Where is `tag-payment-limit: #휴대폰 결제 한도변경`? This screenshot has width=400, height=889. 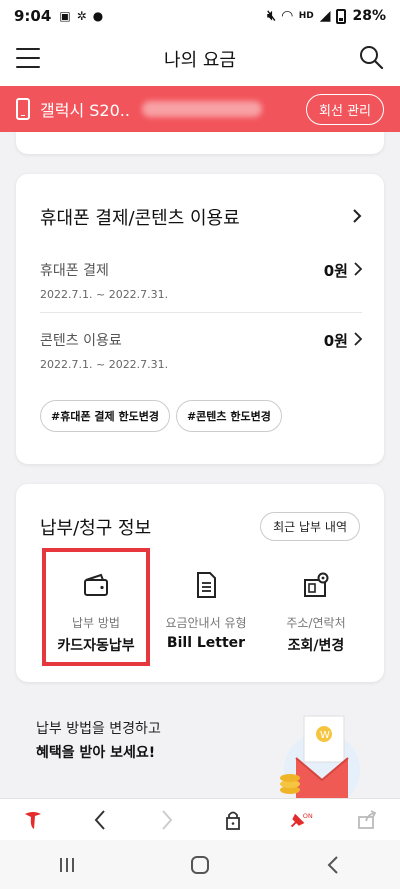
tag-payment-limit: #휴대폰 결제 한도변경 is located at coordinates (105, 416).